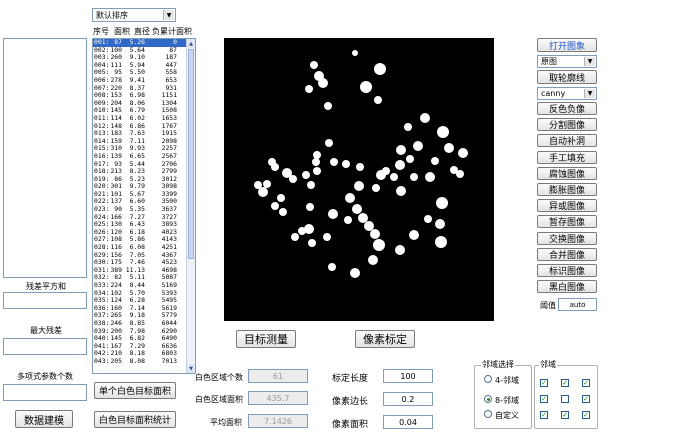 The width and height of the screenshot is (694, 433). Describe the element at coordinates (567, 45) in the screenshot. I see `open-image-button: 打开图象` at that location.